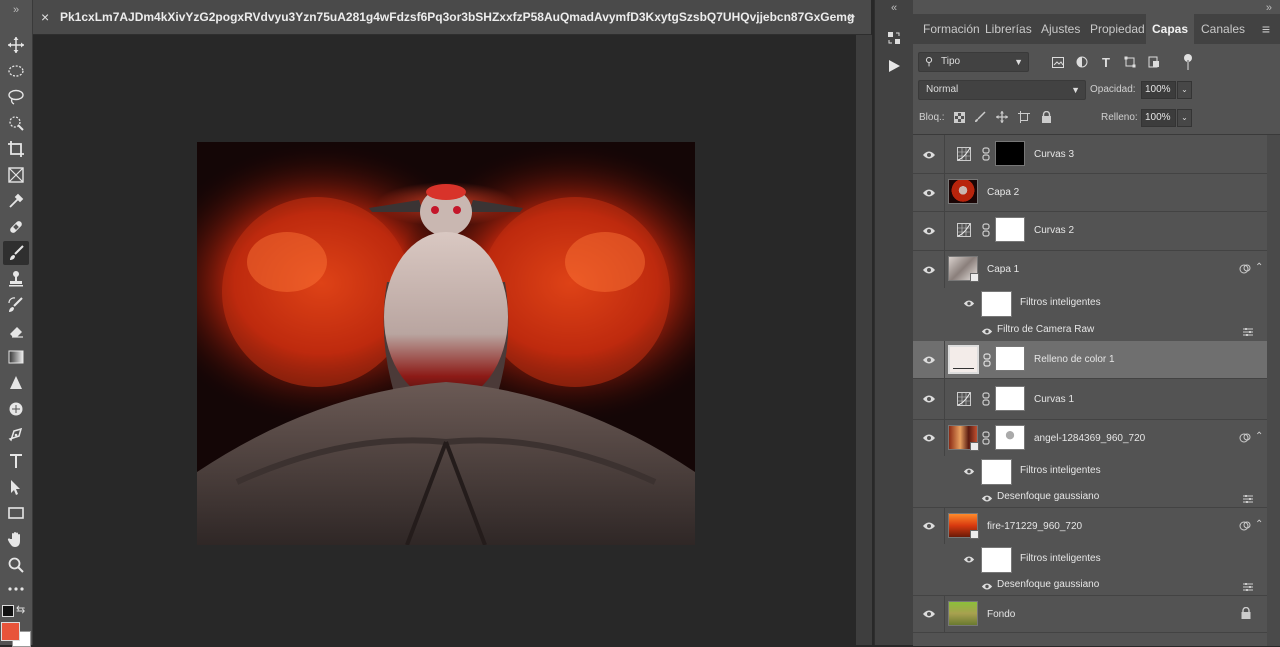 The width and height of the screenshot is (1280, 647). Describe the element at coordinates (1090, 399) in the screenshot. I see `layer-row-curvas-1: Curvas 1` at that location.